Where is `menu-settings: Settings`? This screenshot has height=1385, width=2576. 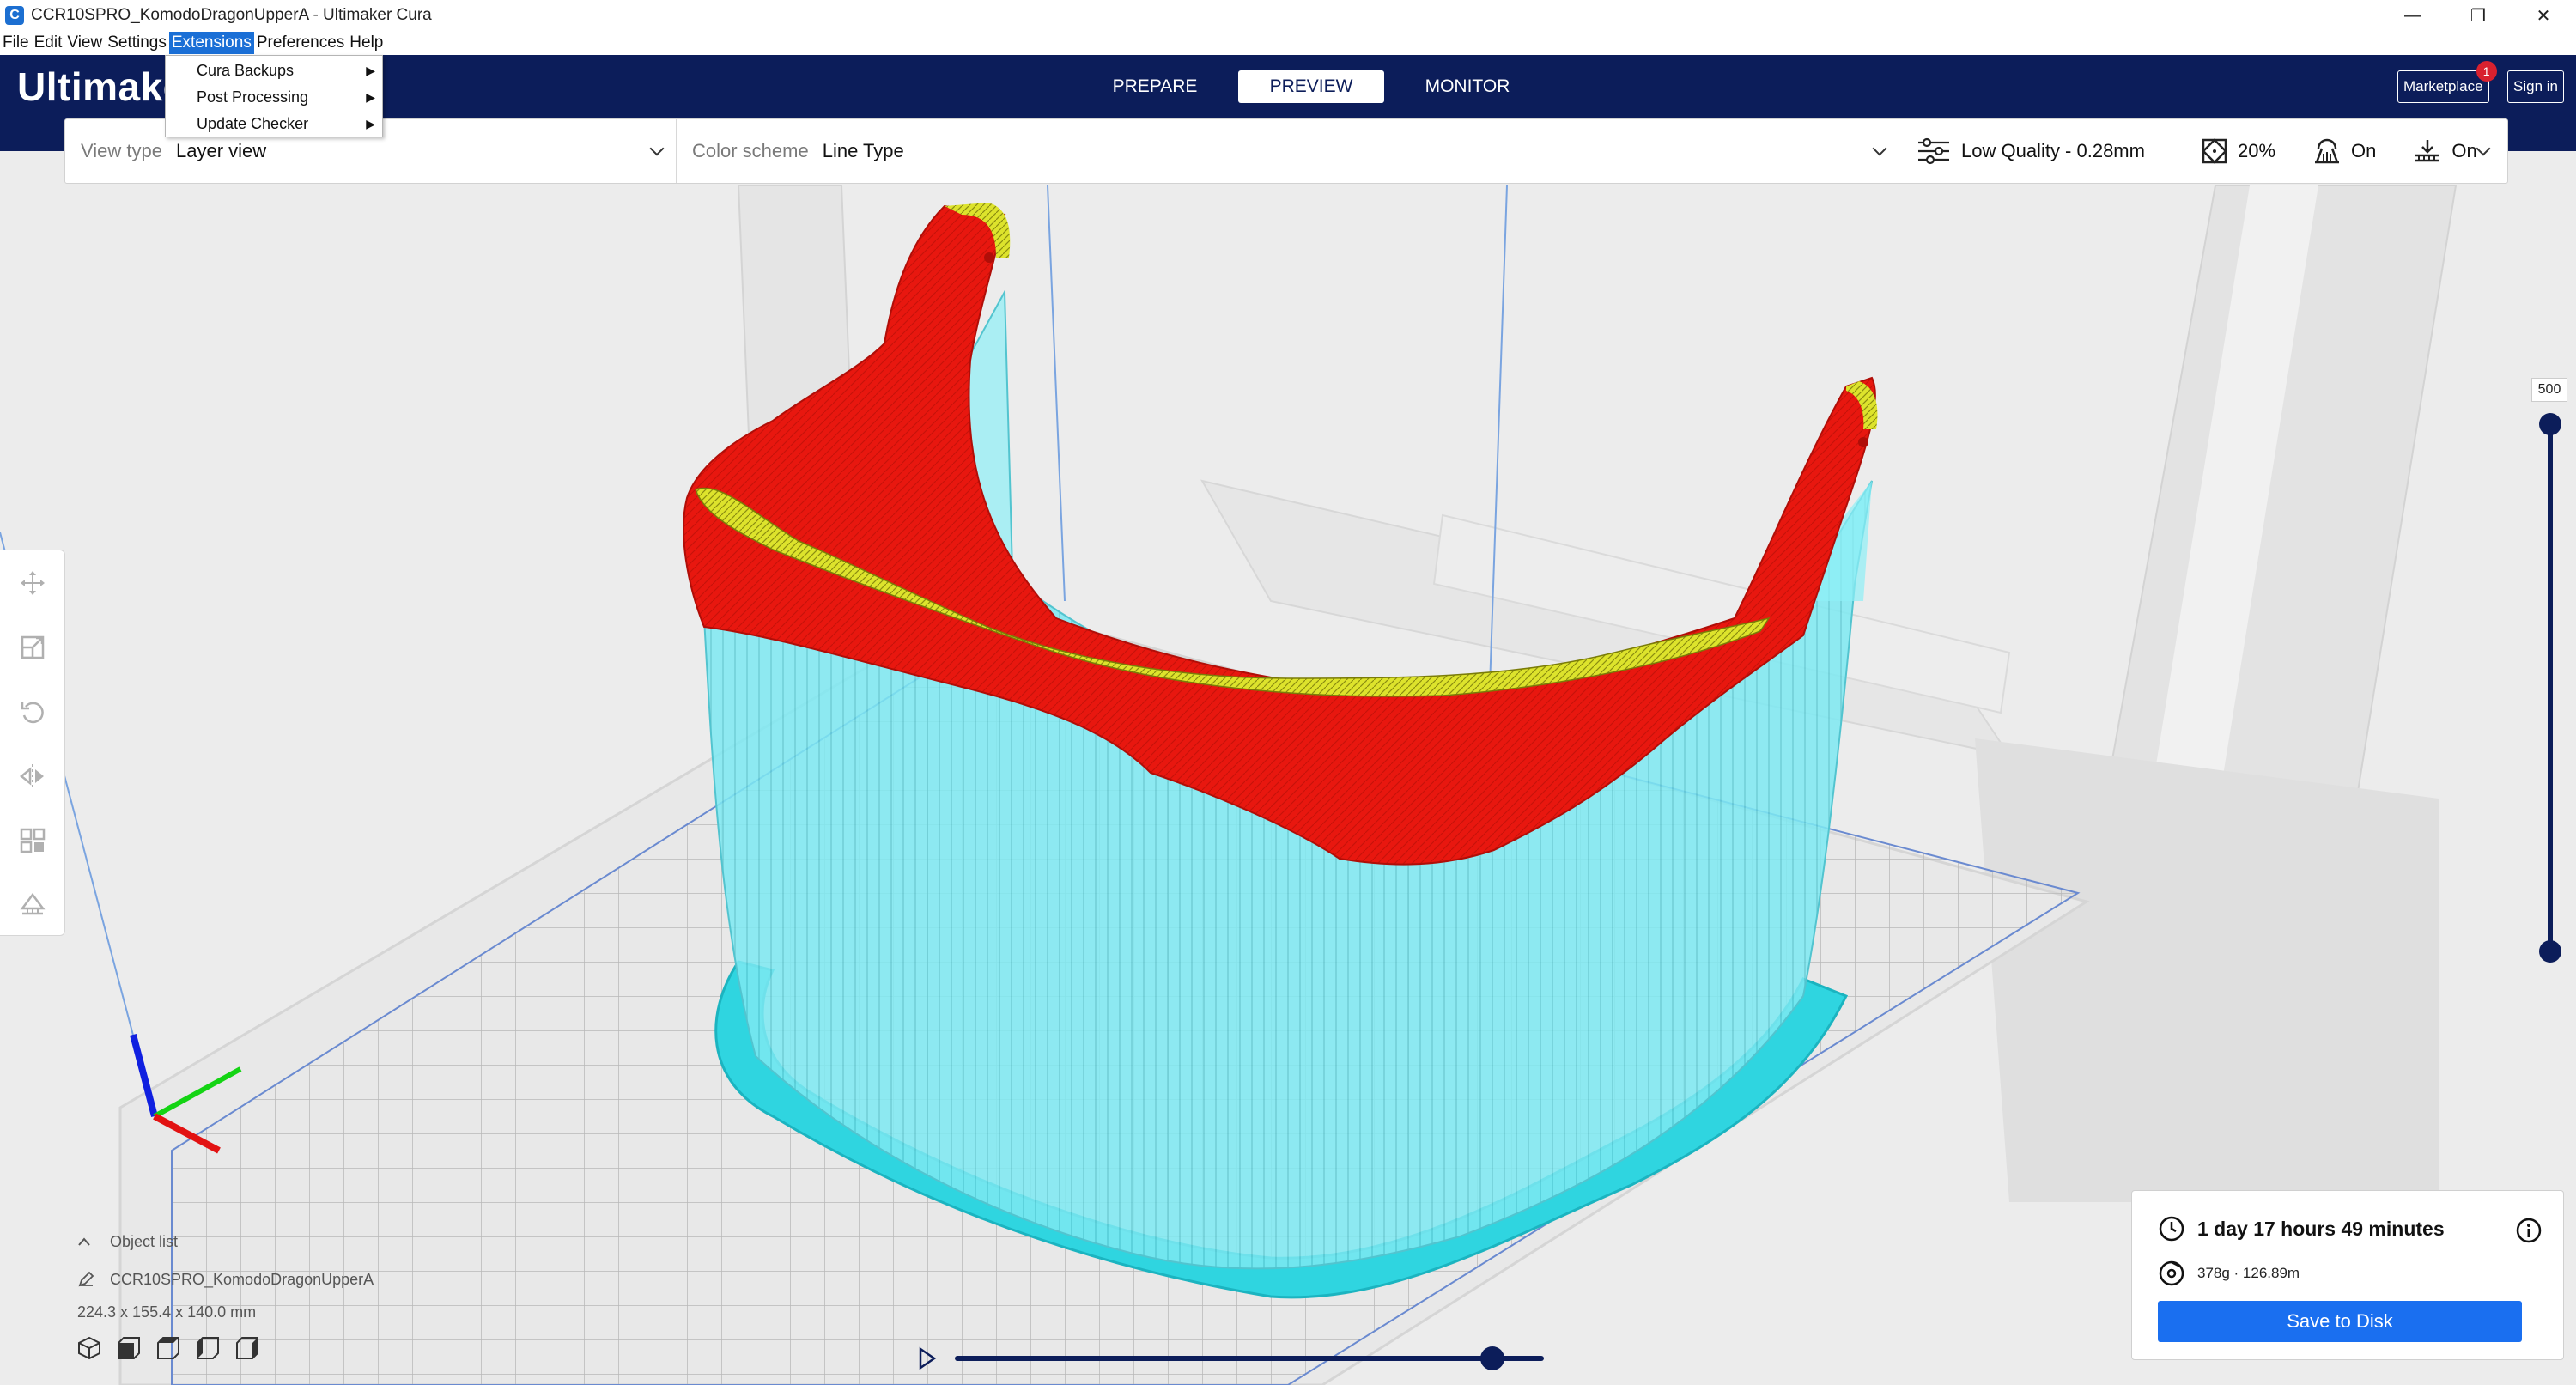 menu-settings: Settings is located at coordinates (137, 43).